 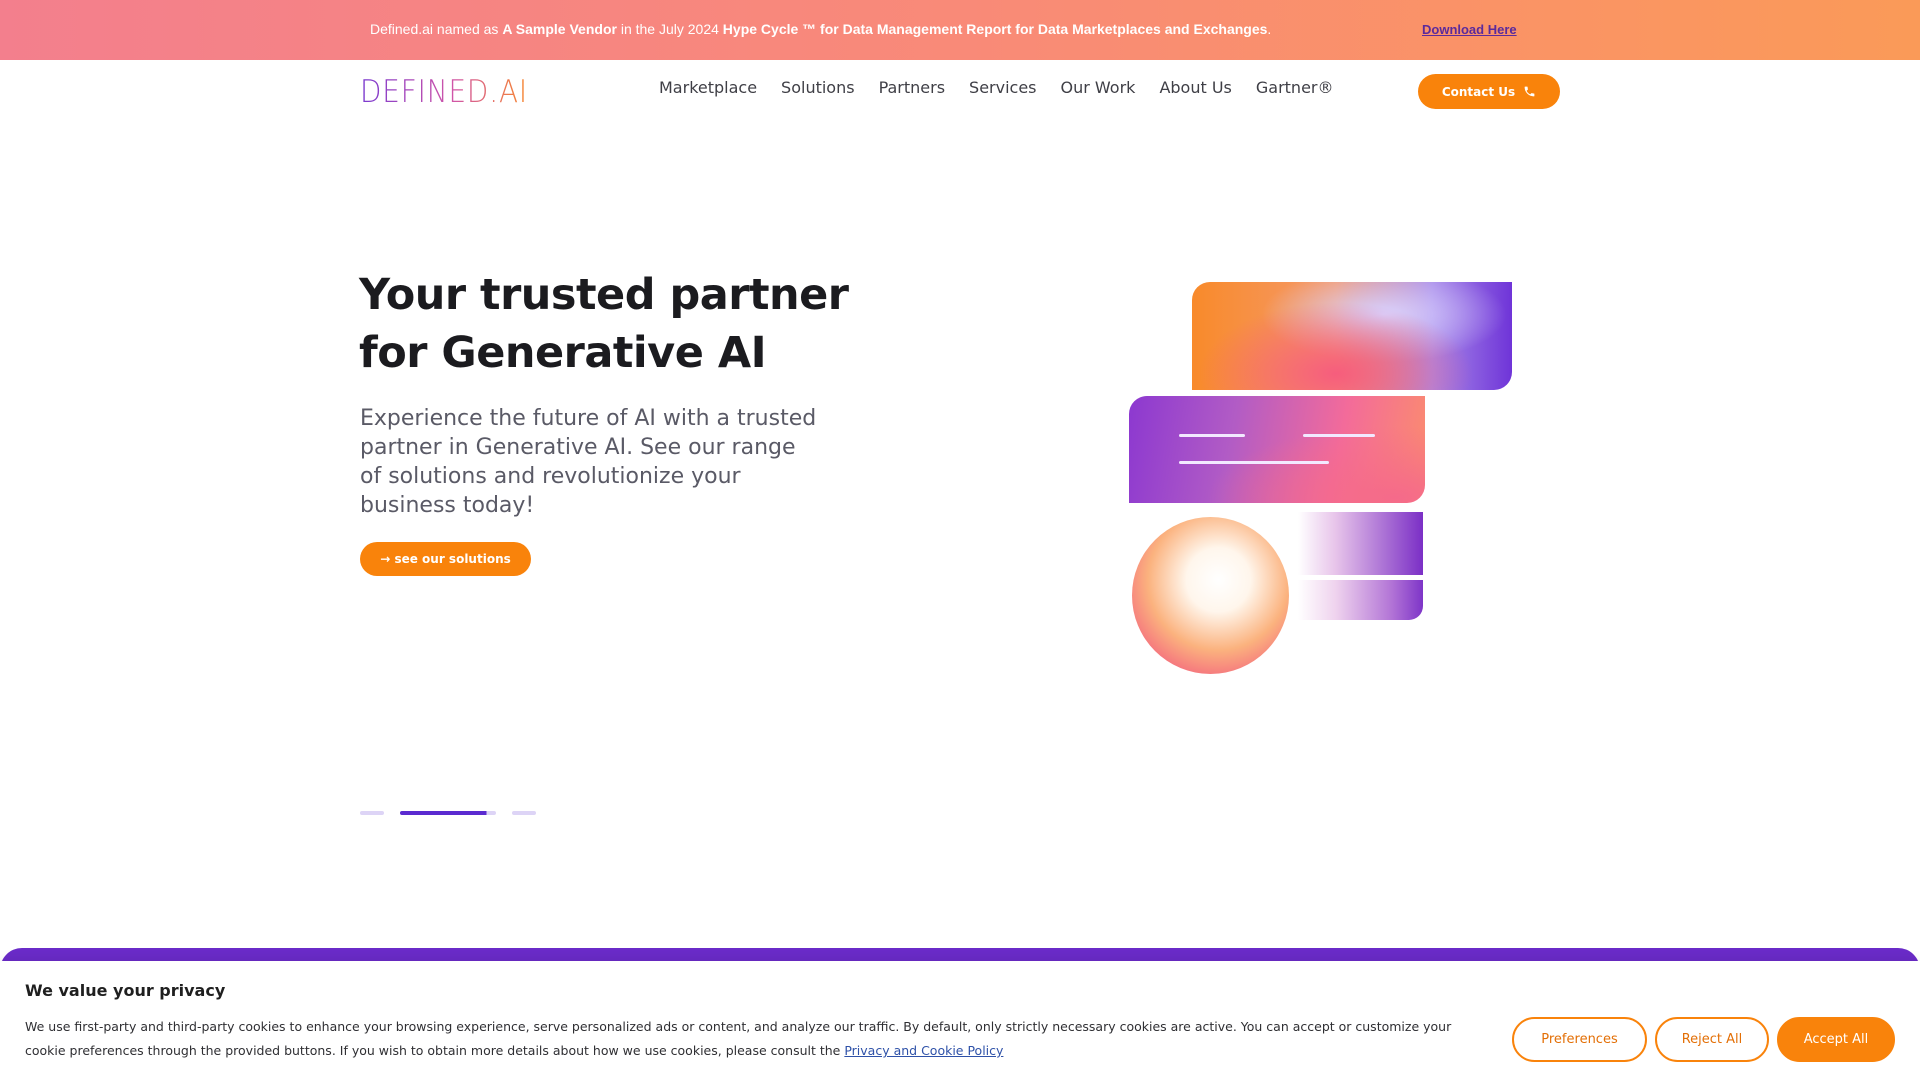 I want to click on announcement-prefix: Defined.ai named as, so click(x=436, y=29).